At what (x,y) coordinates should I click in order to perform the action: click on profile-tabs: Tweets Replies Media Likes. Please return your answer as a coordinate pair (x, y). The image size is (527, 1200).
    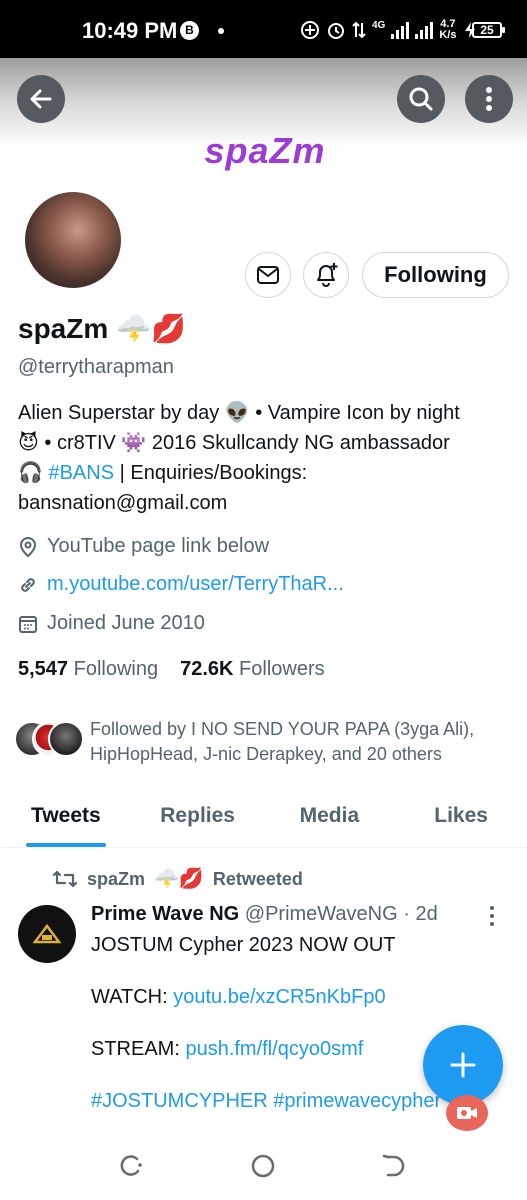
    Looking at the image, I should click on (263, 819).